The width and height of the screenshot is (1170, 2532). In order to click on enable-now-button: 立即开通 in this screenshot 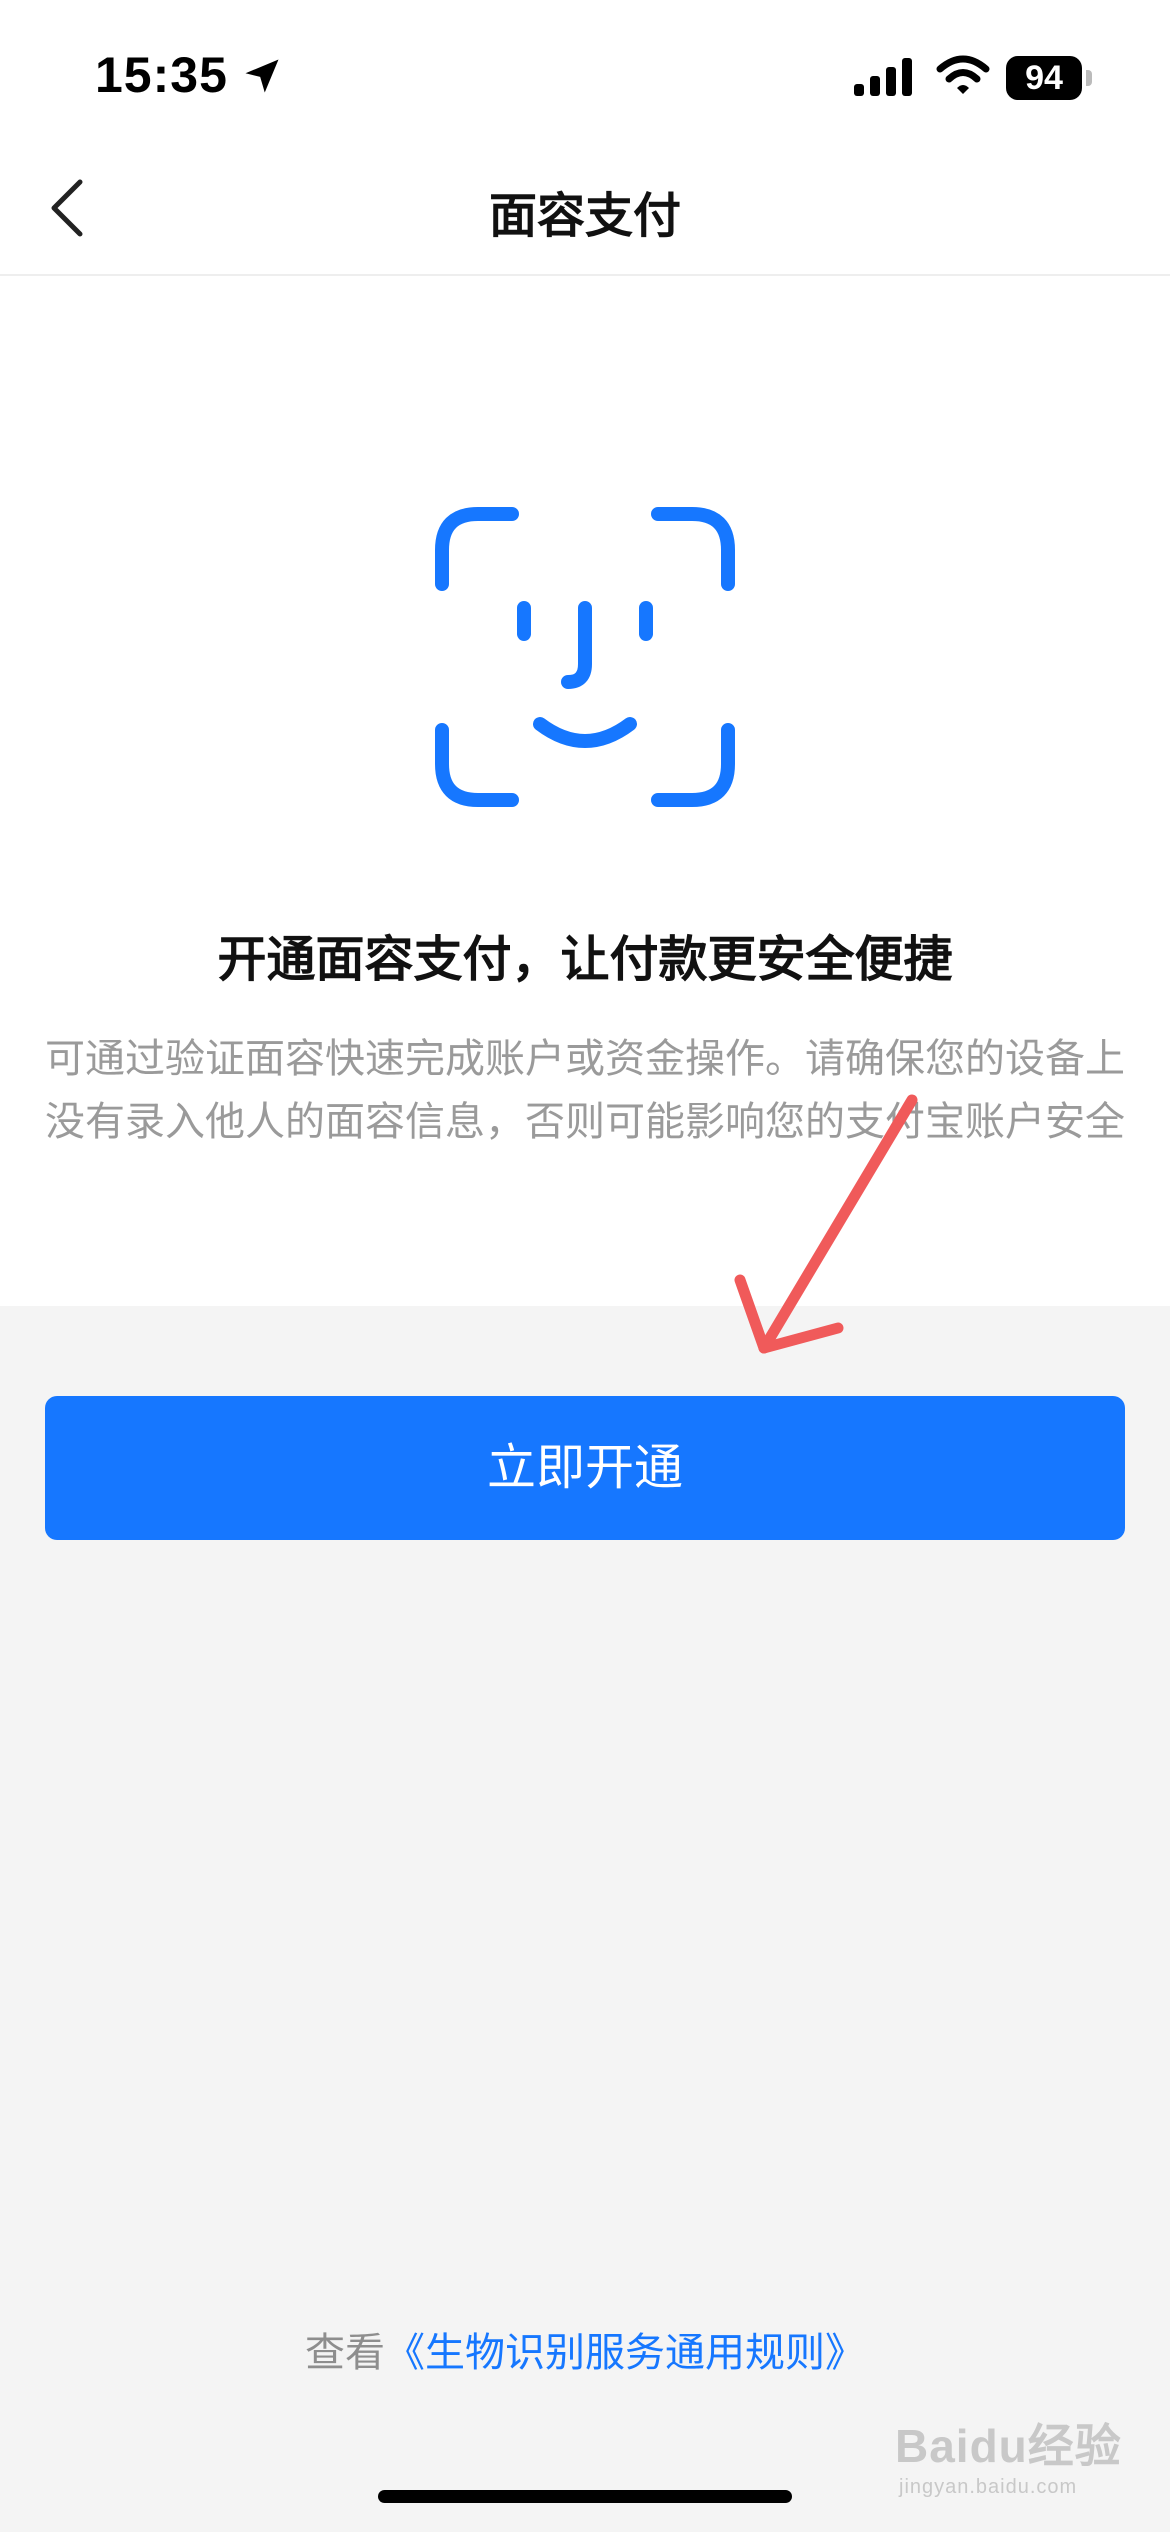, I will do `click(585, 1468)`.